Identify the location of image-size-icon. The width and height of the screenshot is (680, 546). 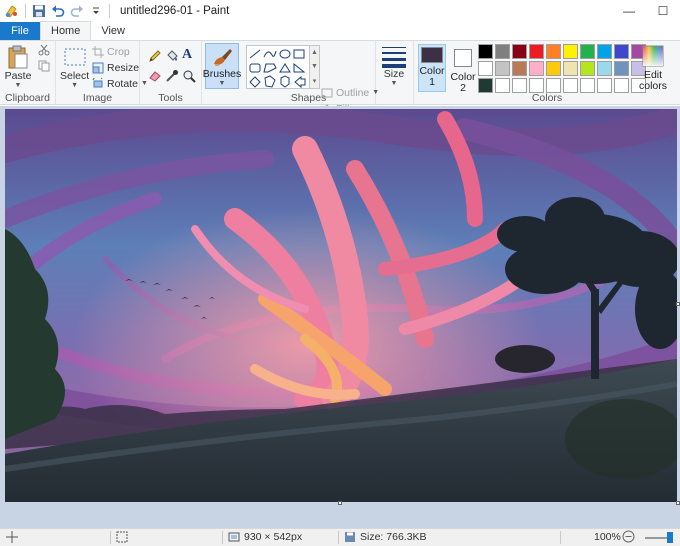
(234, 537).